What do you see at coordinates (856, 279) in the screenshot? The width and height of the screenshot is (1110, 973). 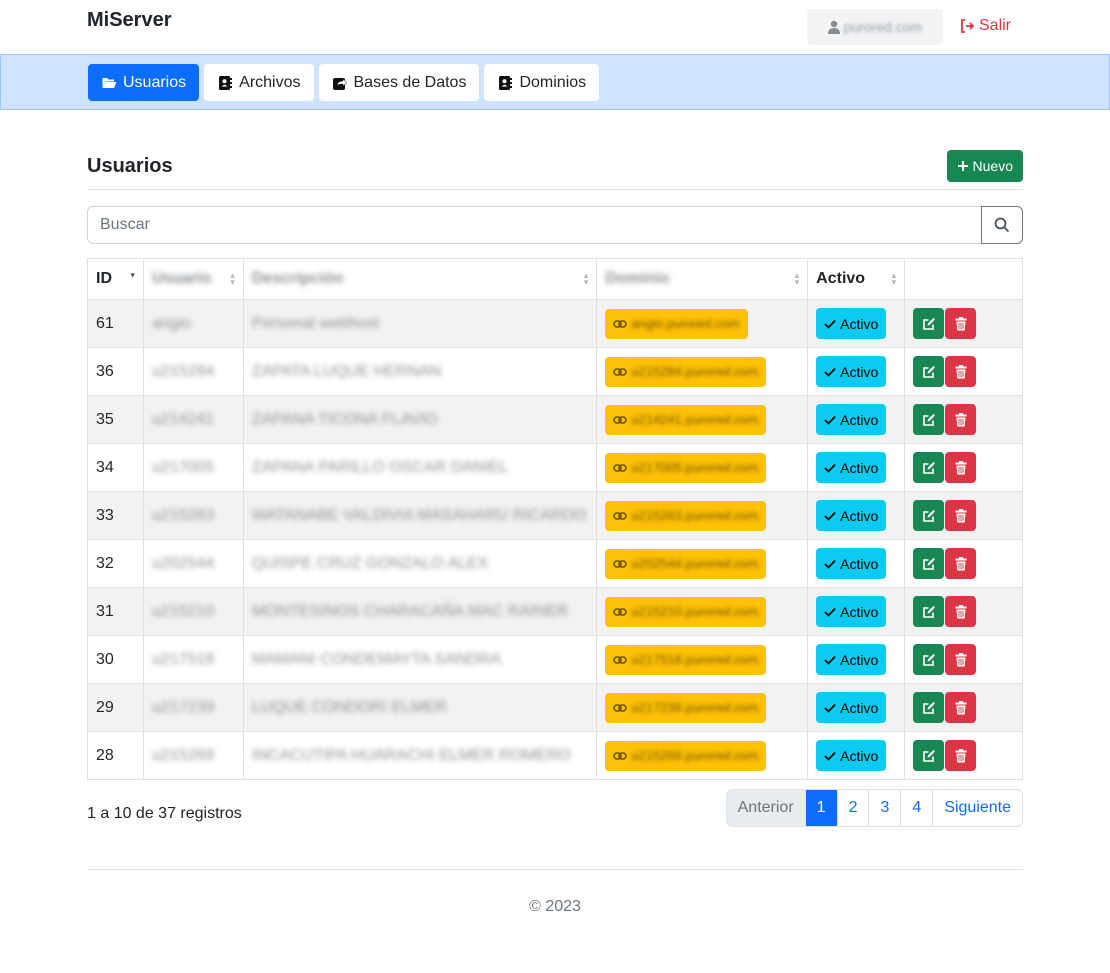 I see `col-activo: Activo ▴ ▾` at bounding box center [856, 279].